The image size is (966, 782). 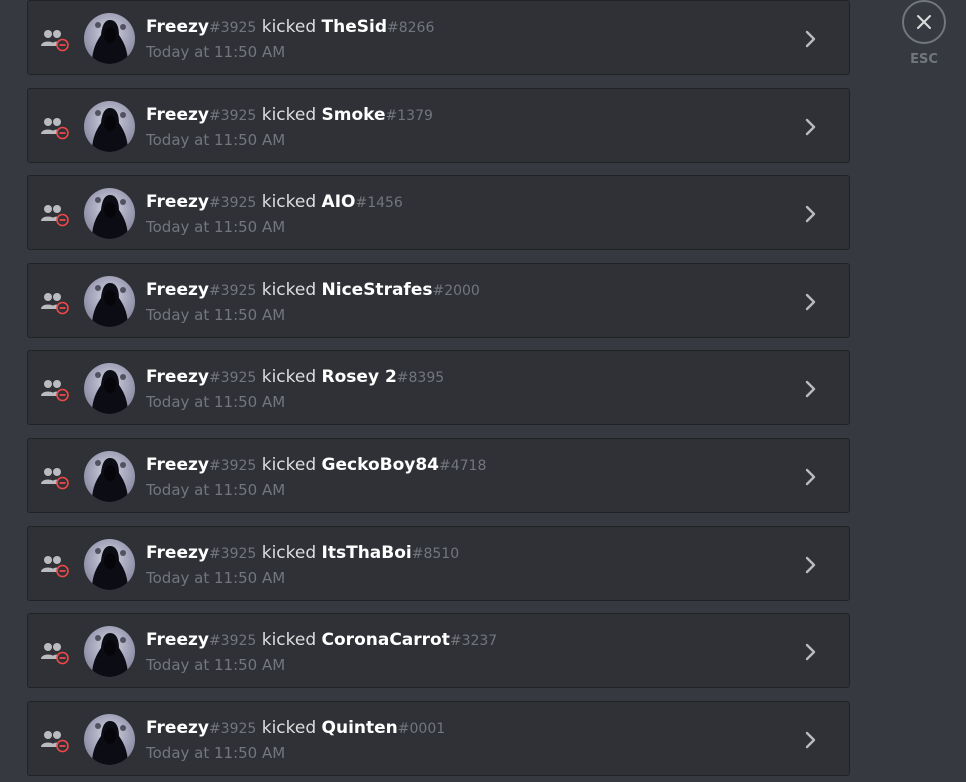 What do you see at coordinates (463, 466) in the screenshot?
I see `target-discriminator: #4718` at bounding box center [463, 466].